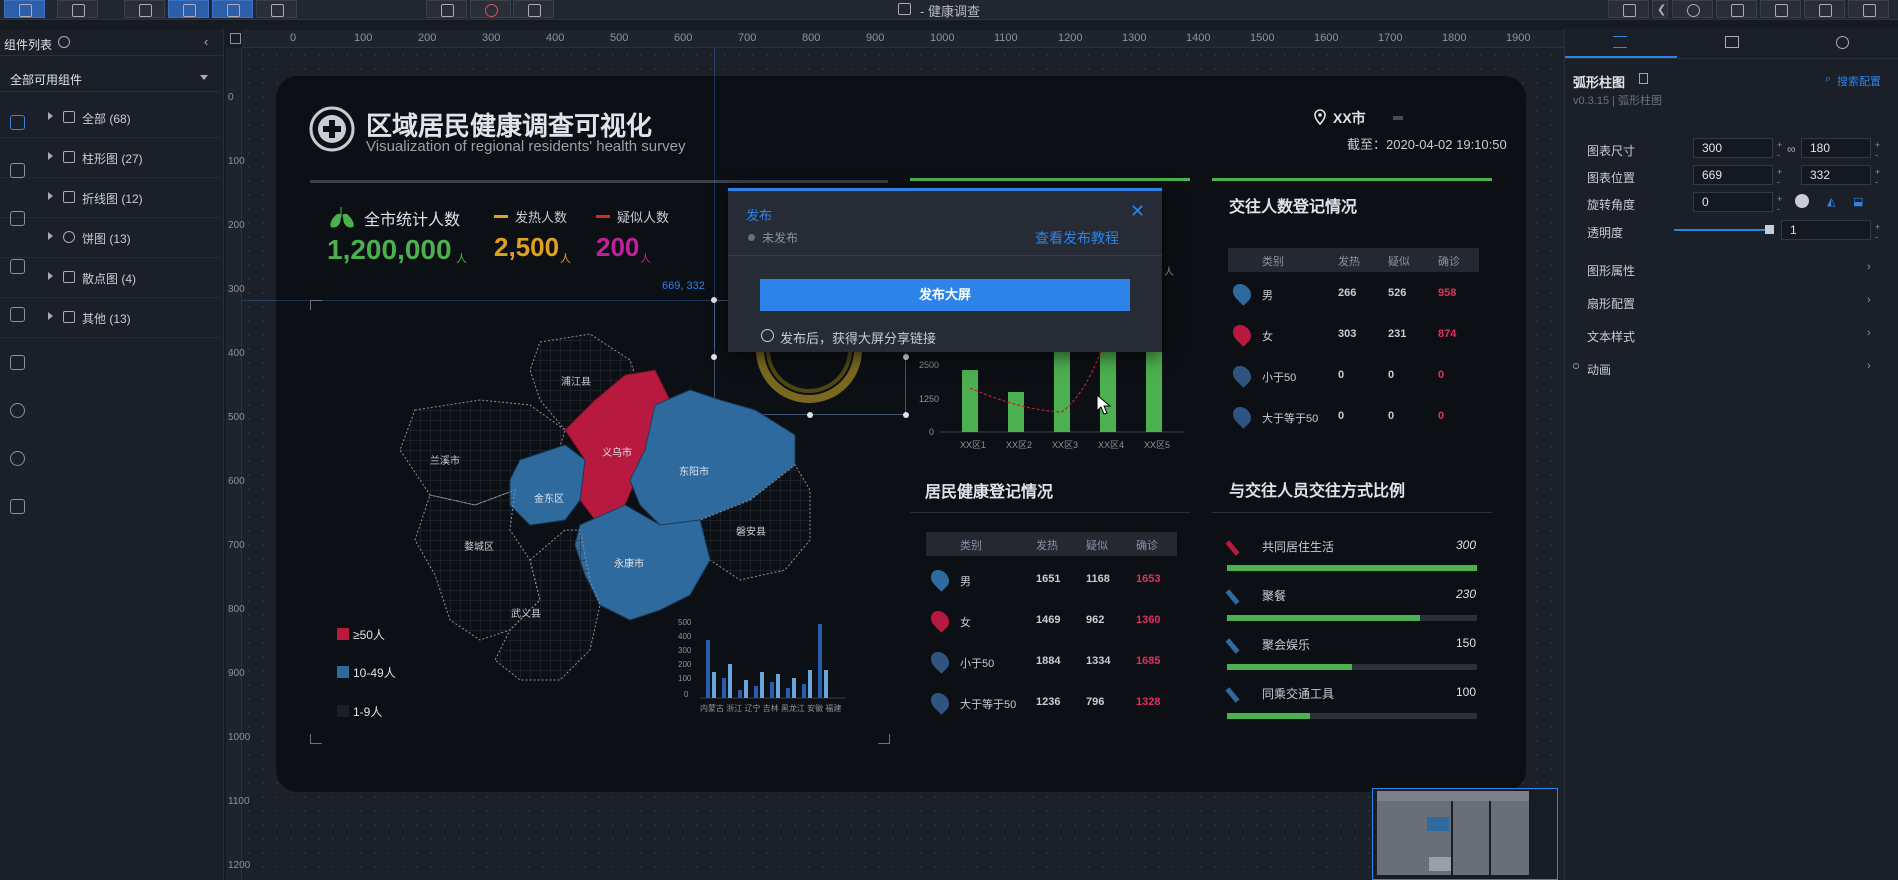 This screenshot has width=1898, height=880. I want to click on preview-mode-button, so click(77, 9).